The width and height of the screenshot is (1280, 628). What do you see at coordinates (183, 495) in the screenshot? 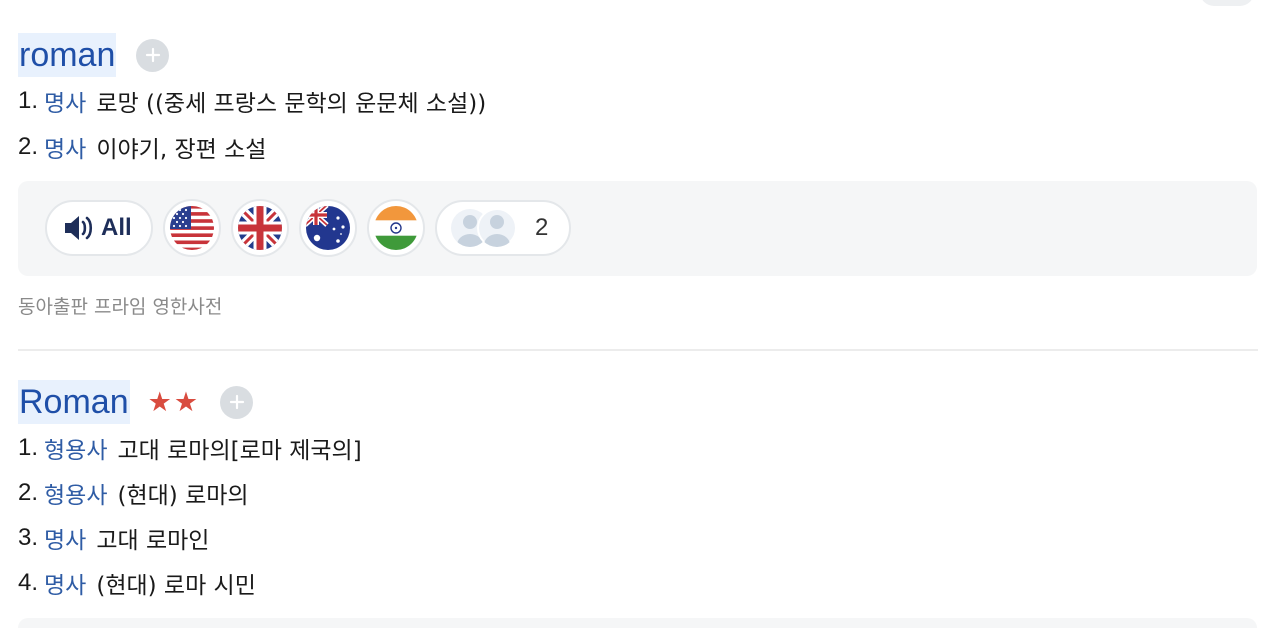
I see `sense-meaning: (현대) 로마의` at bounding box center [183, 495].